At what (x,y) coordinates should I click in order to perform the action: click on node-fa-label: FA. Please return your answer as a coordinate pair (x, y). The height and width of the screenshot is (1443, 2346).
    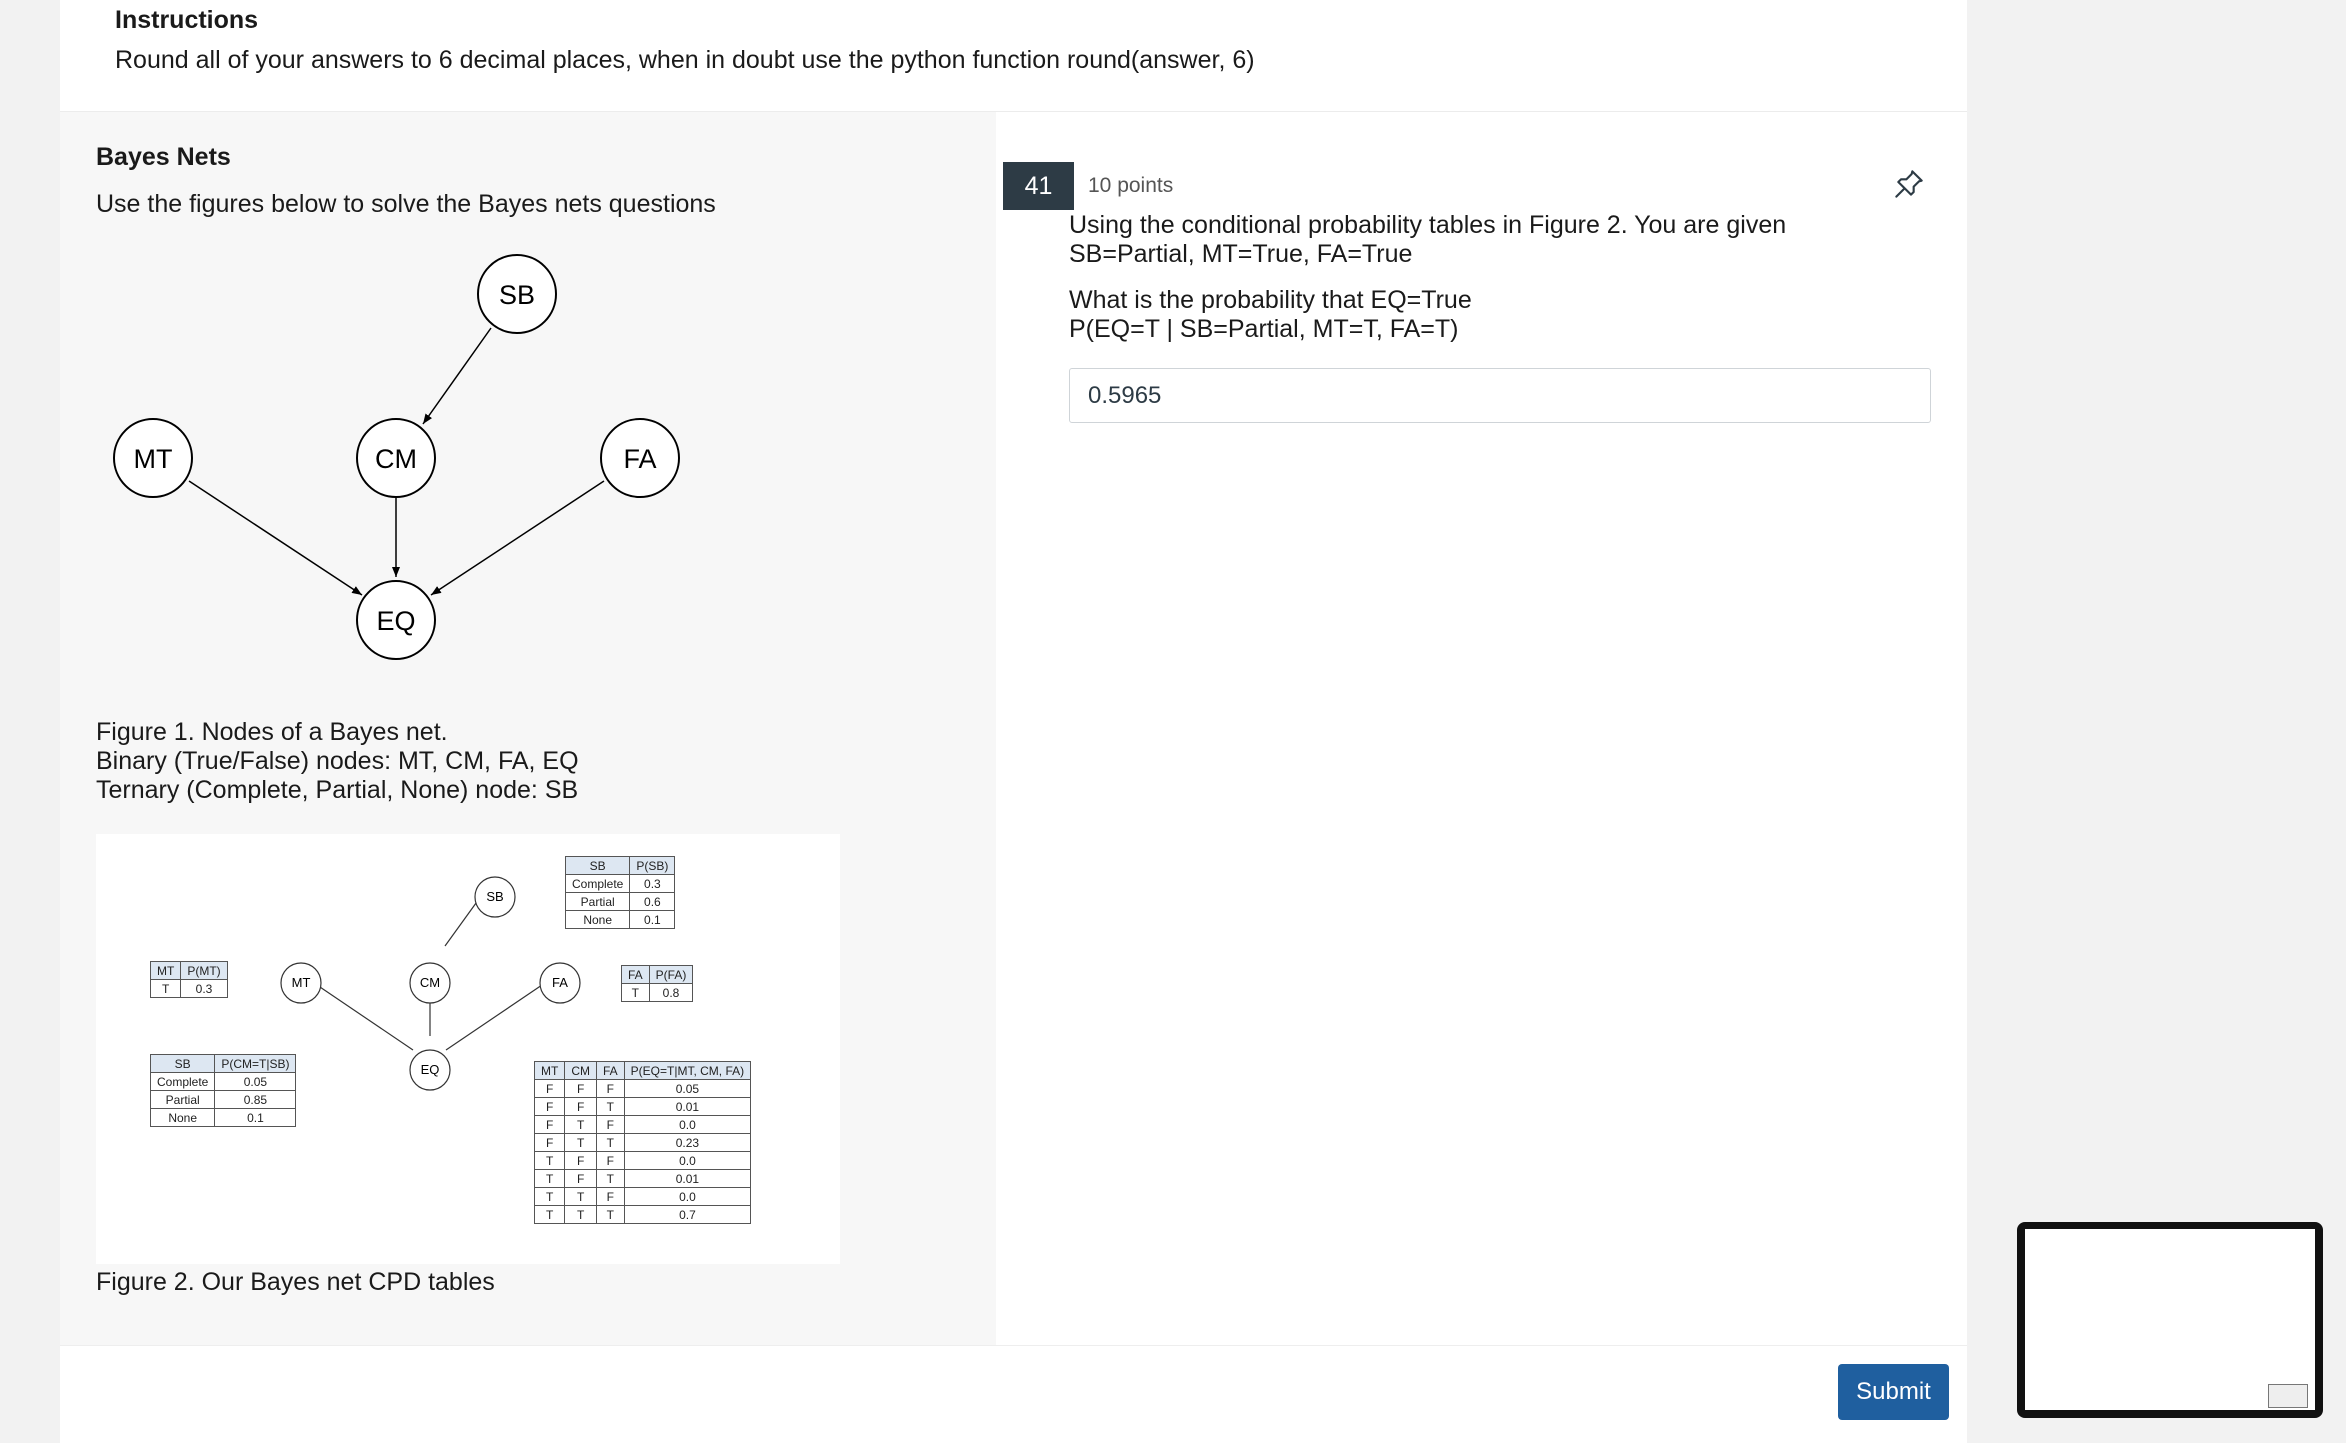
    Looking at the image, I should click on (639, 459).